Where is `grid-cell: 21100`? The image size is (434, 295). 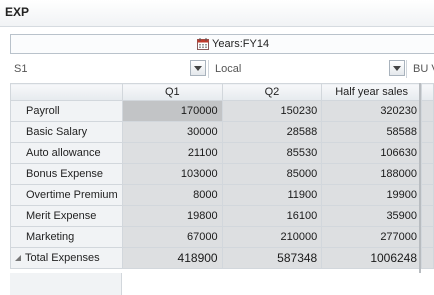
grid-cell: 21100 is located at coordinates (172, 153).